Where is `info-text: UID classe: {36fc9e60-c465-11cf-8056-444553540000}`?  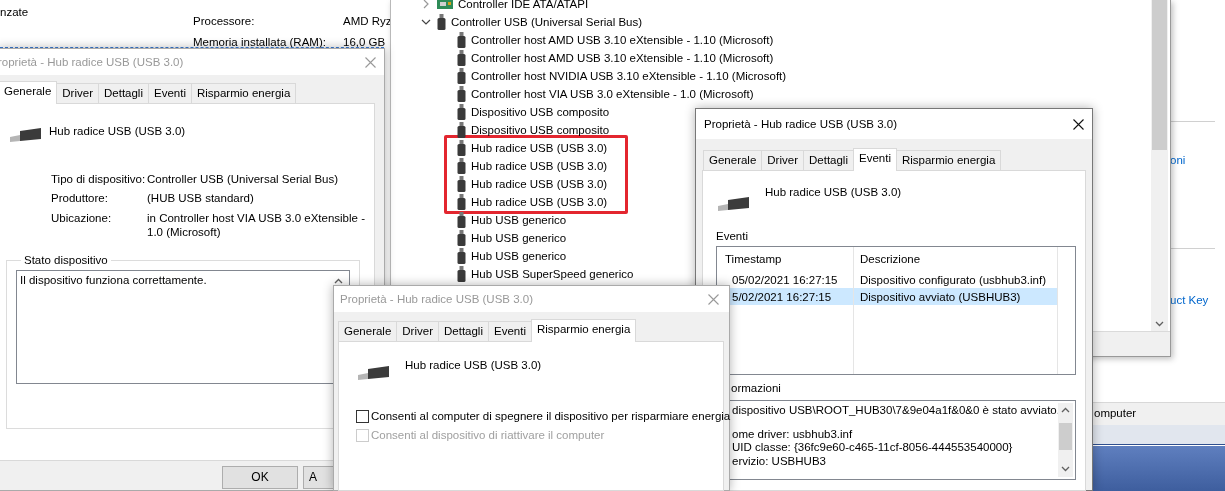 info-text: UID classe: {36fc9e60-c465-11cf-8056-444553540000} is located at coordinates (872, 447).